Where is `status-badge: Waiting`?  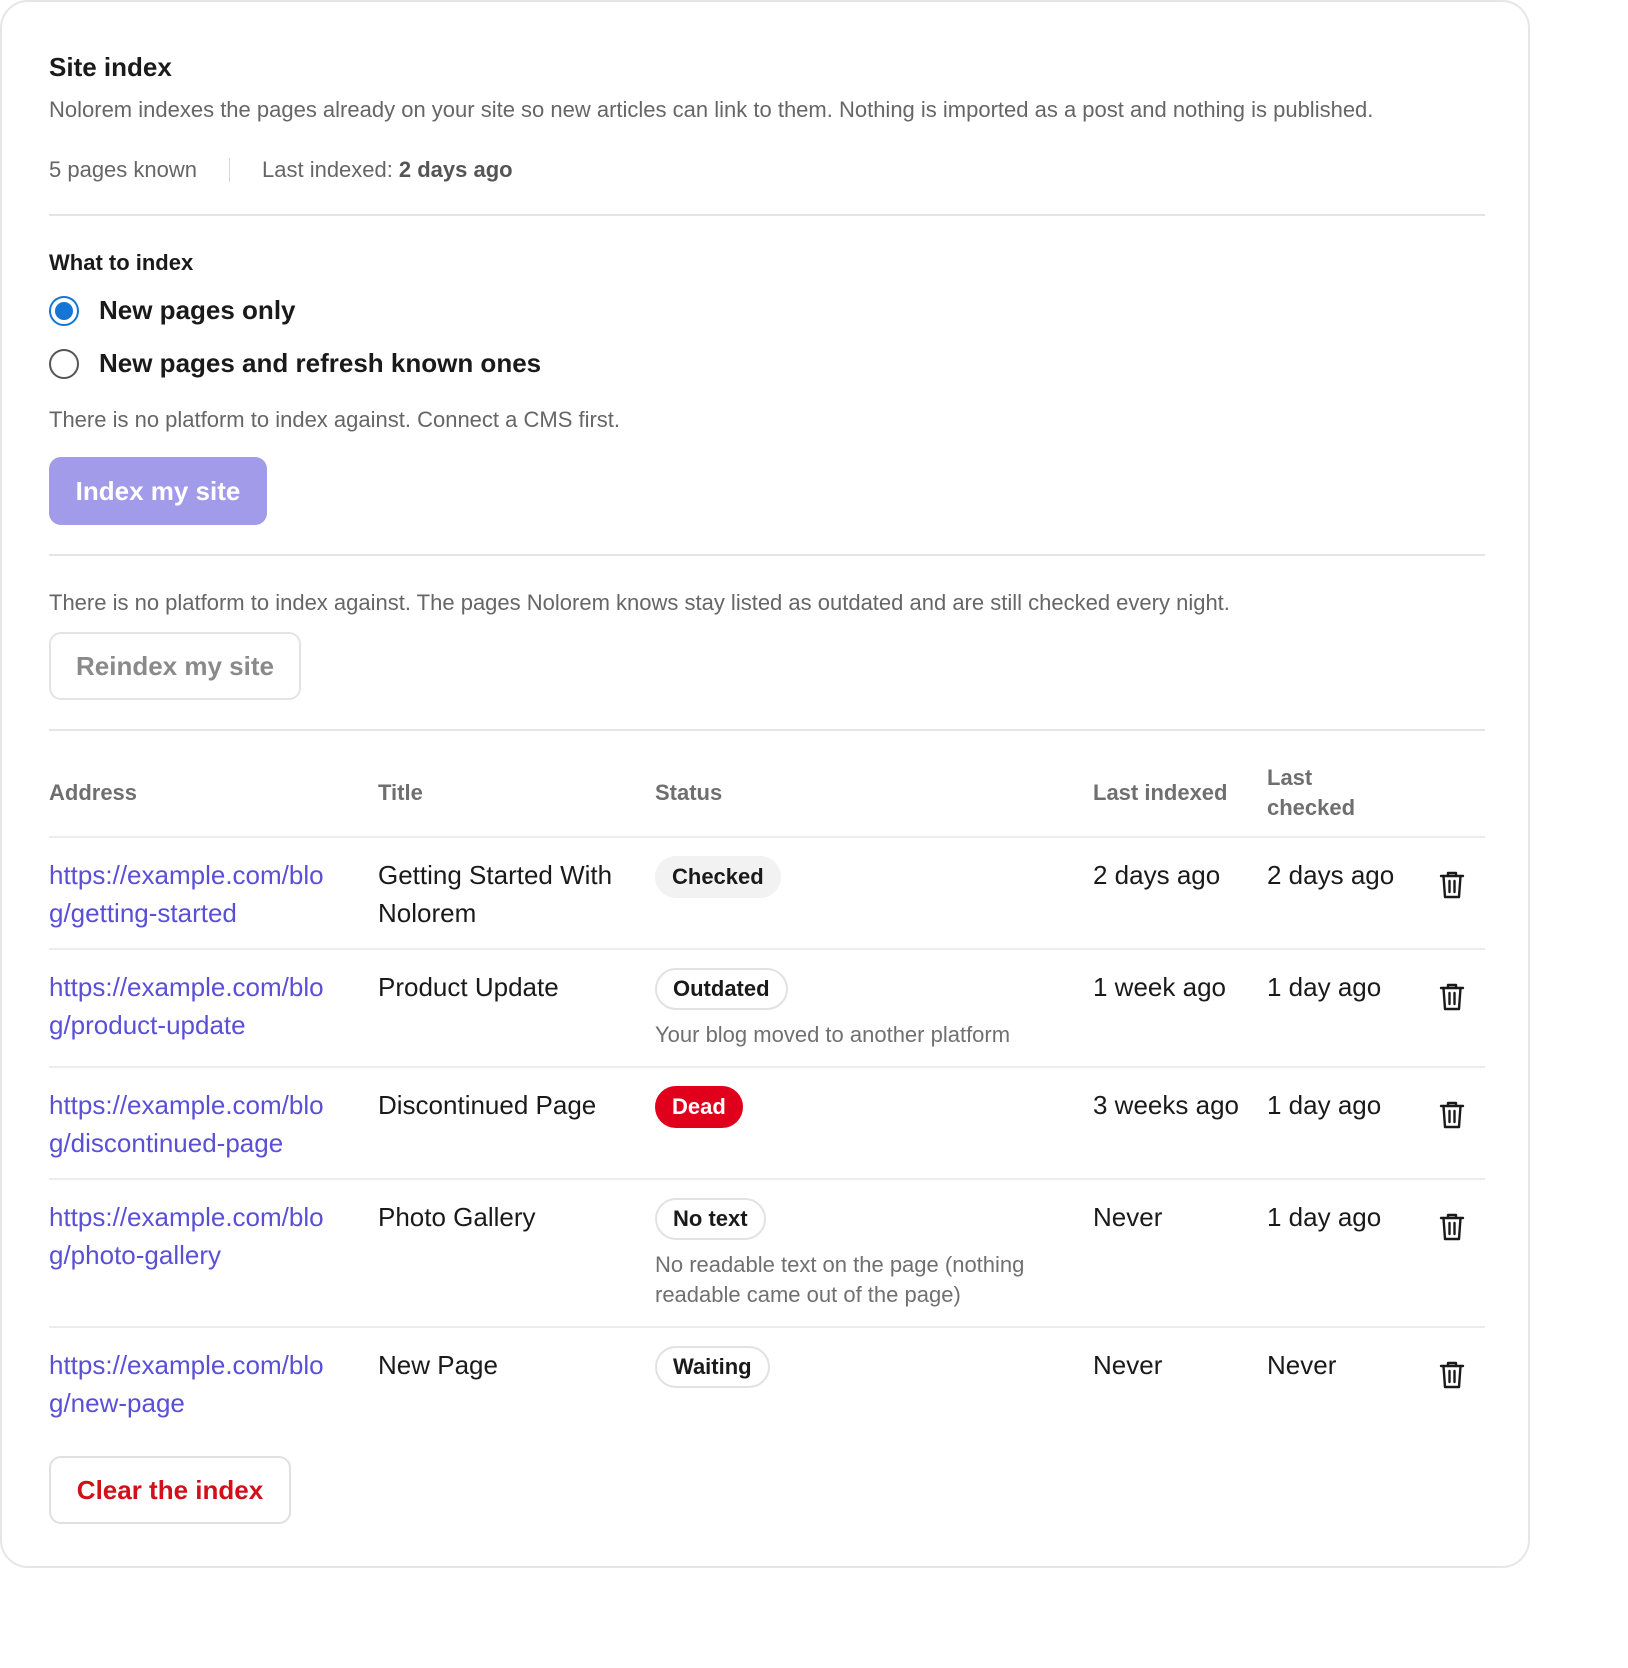 status-badge: Waiting is located at coordinates (712, 1367).